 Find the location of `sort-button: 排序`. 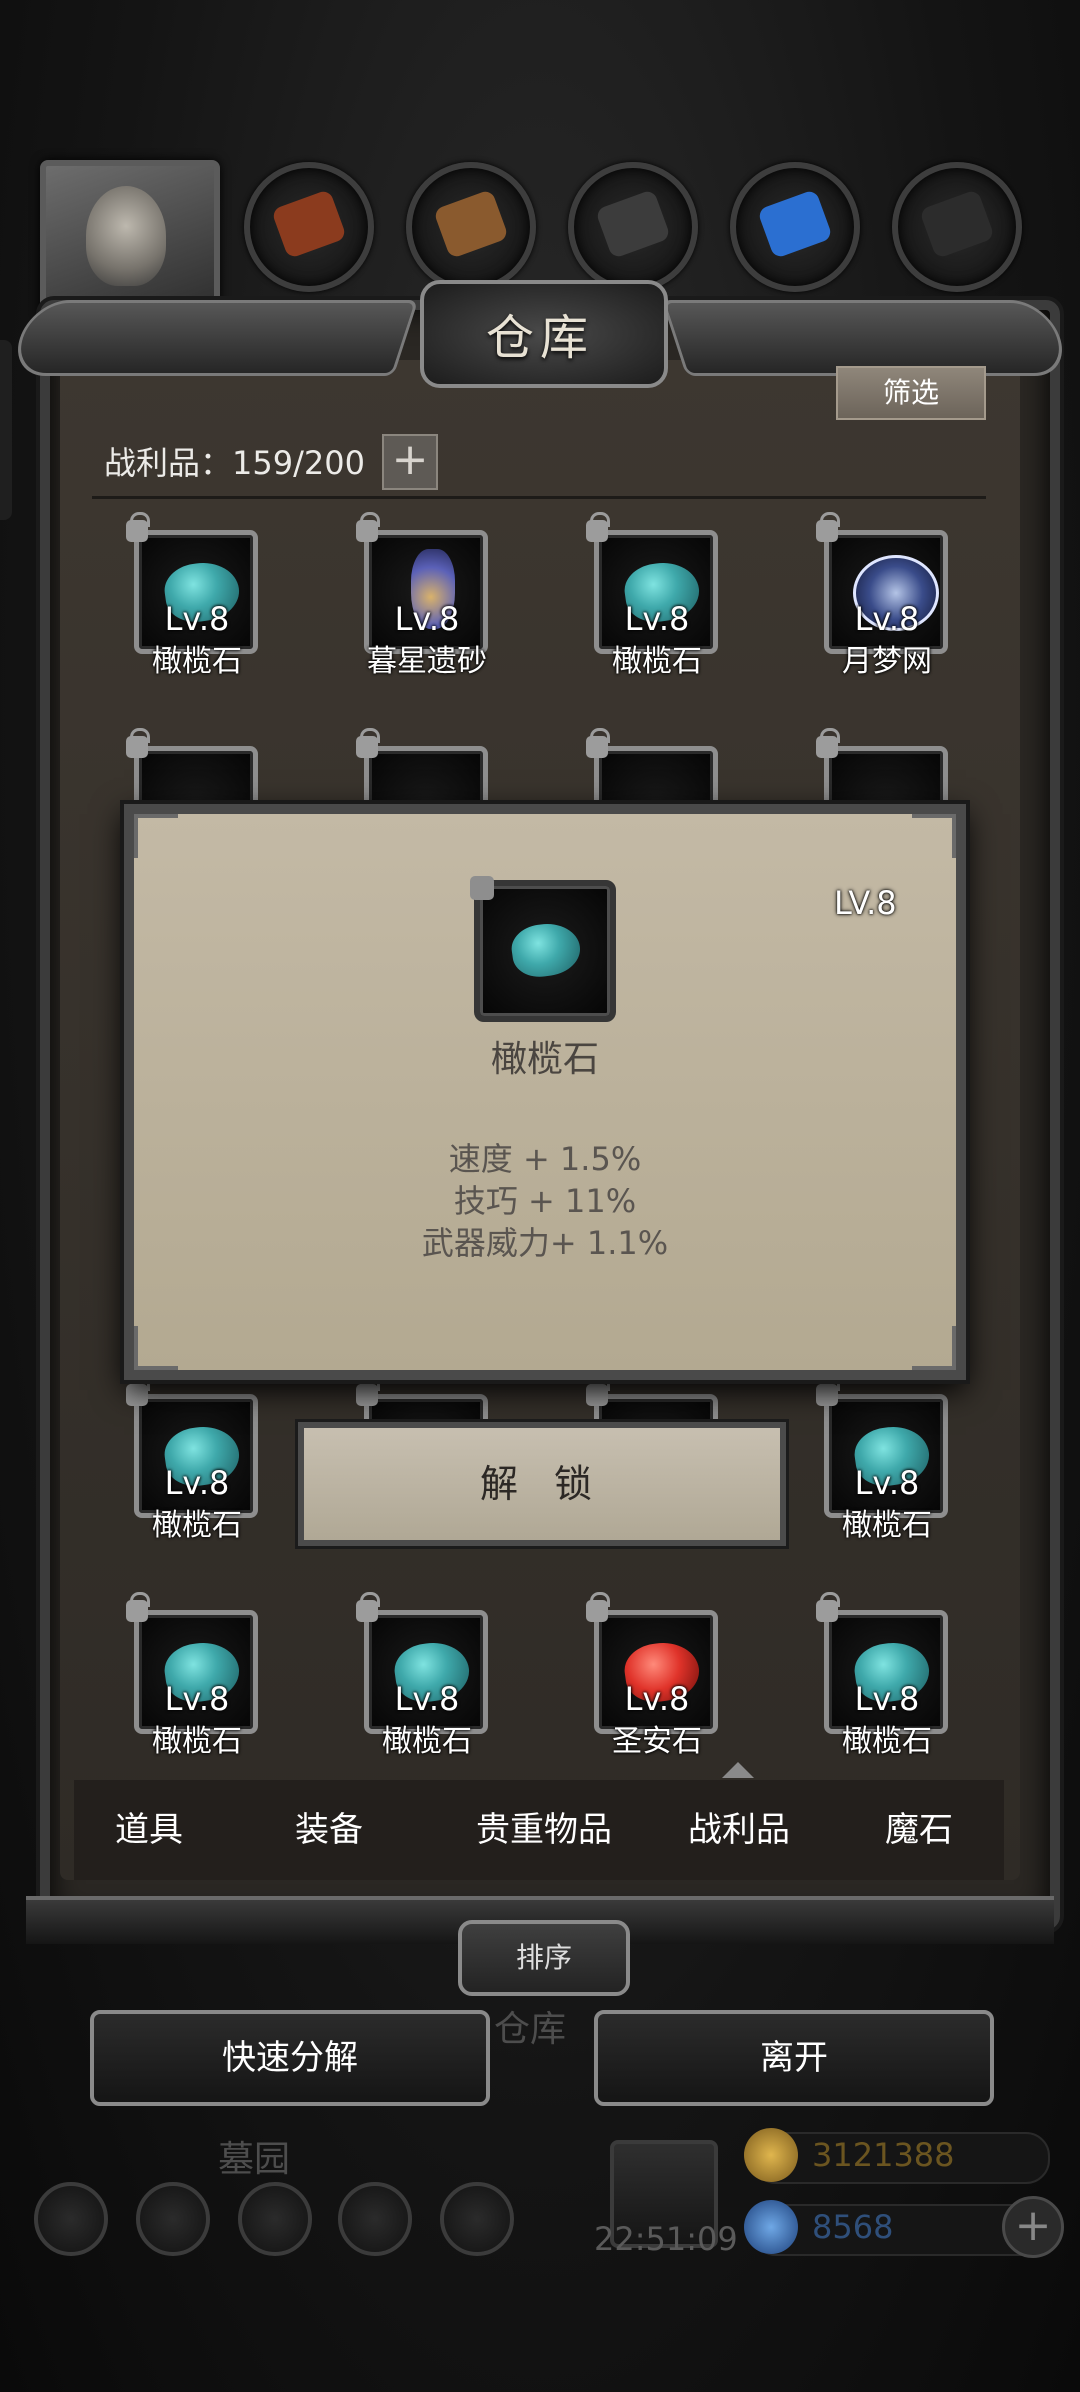

sort-button: 排序 is located at coordinates (544, 1958).